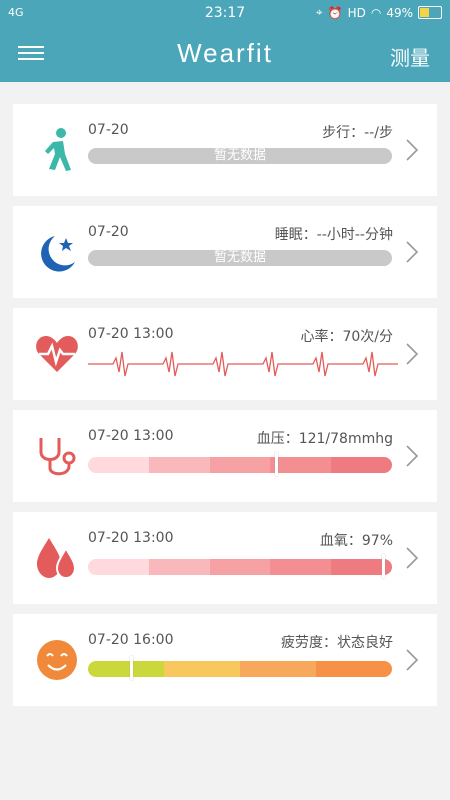 The width and height of the screenshot is (450, 800). Describe the element at coordinates (108, 232) in the screenshot. I see `sleep-date: 07-20` at that location.